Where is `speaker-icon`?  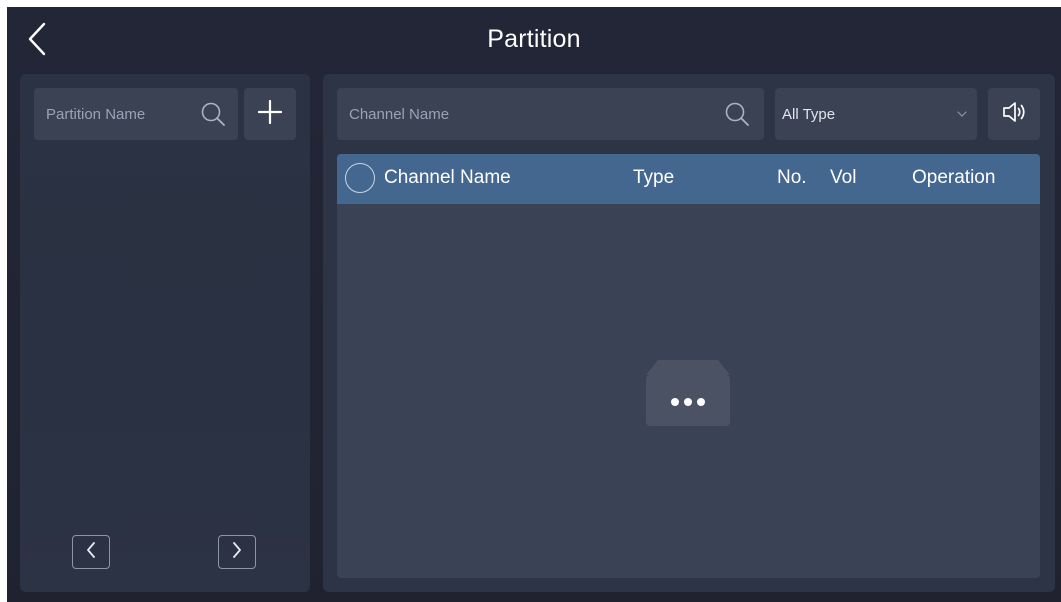 speaker-icon is located at coordinates (1014, 114).